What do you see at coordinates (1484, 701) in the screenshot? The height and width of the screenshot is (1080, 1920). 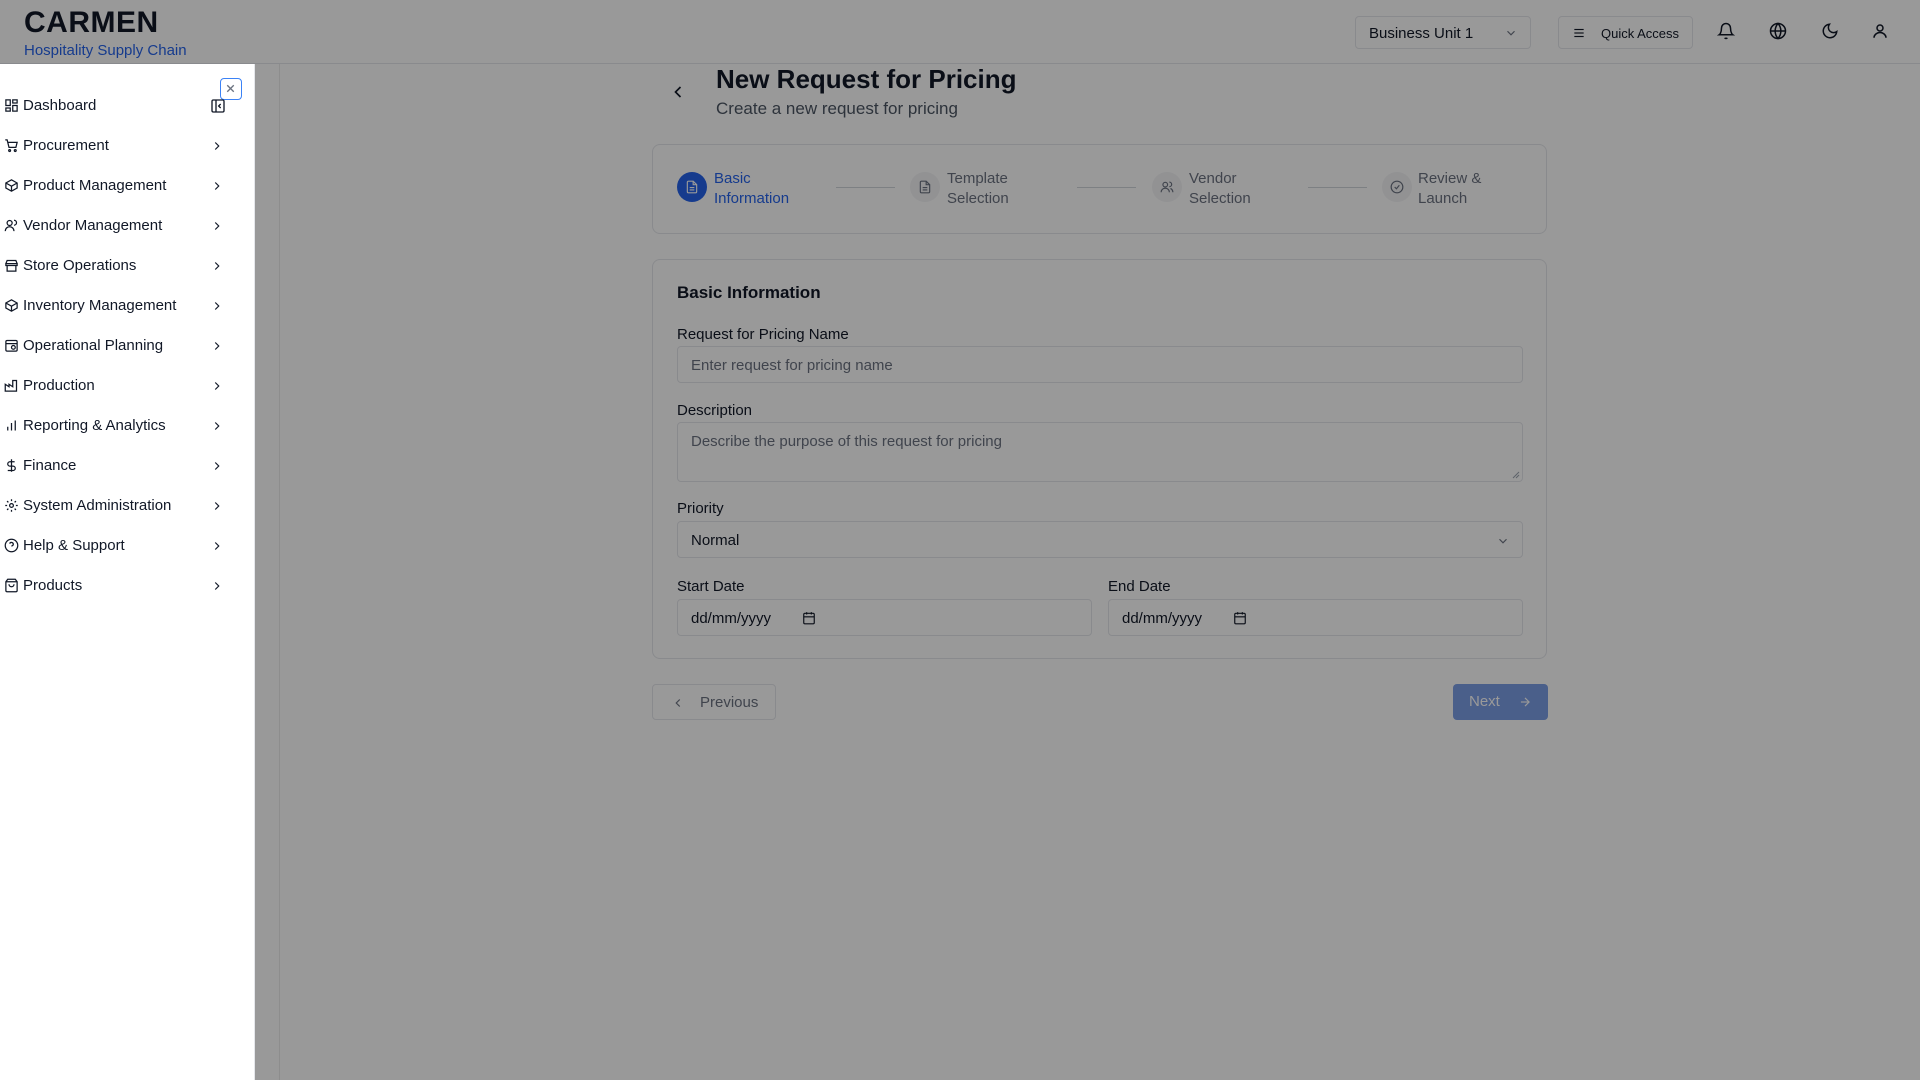 I see `next-label: Next` at bounding box center [1484, 701].